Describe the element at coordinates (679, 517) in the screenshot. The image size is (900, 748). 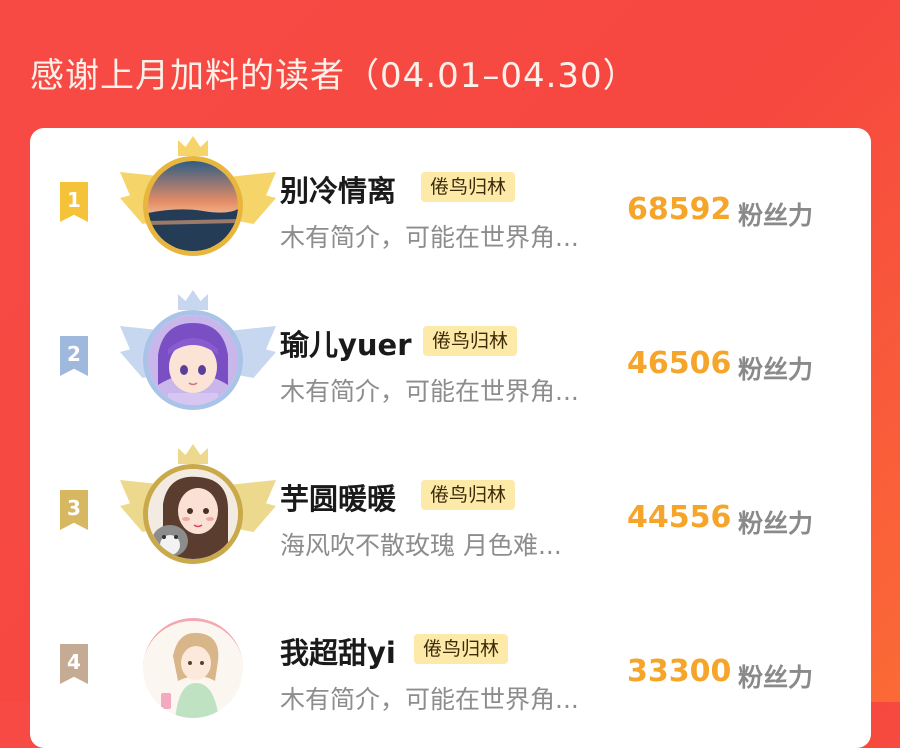
I see `fan-power-value: 44556` at that location.